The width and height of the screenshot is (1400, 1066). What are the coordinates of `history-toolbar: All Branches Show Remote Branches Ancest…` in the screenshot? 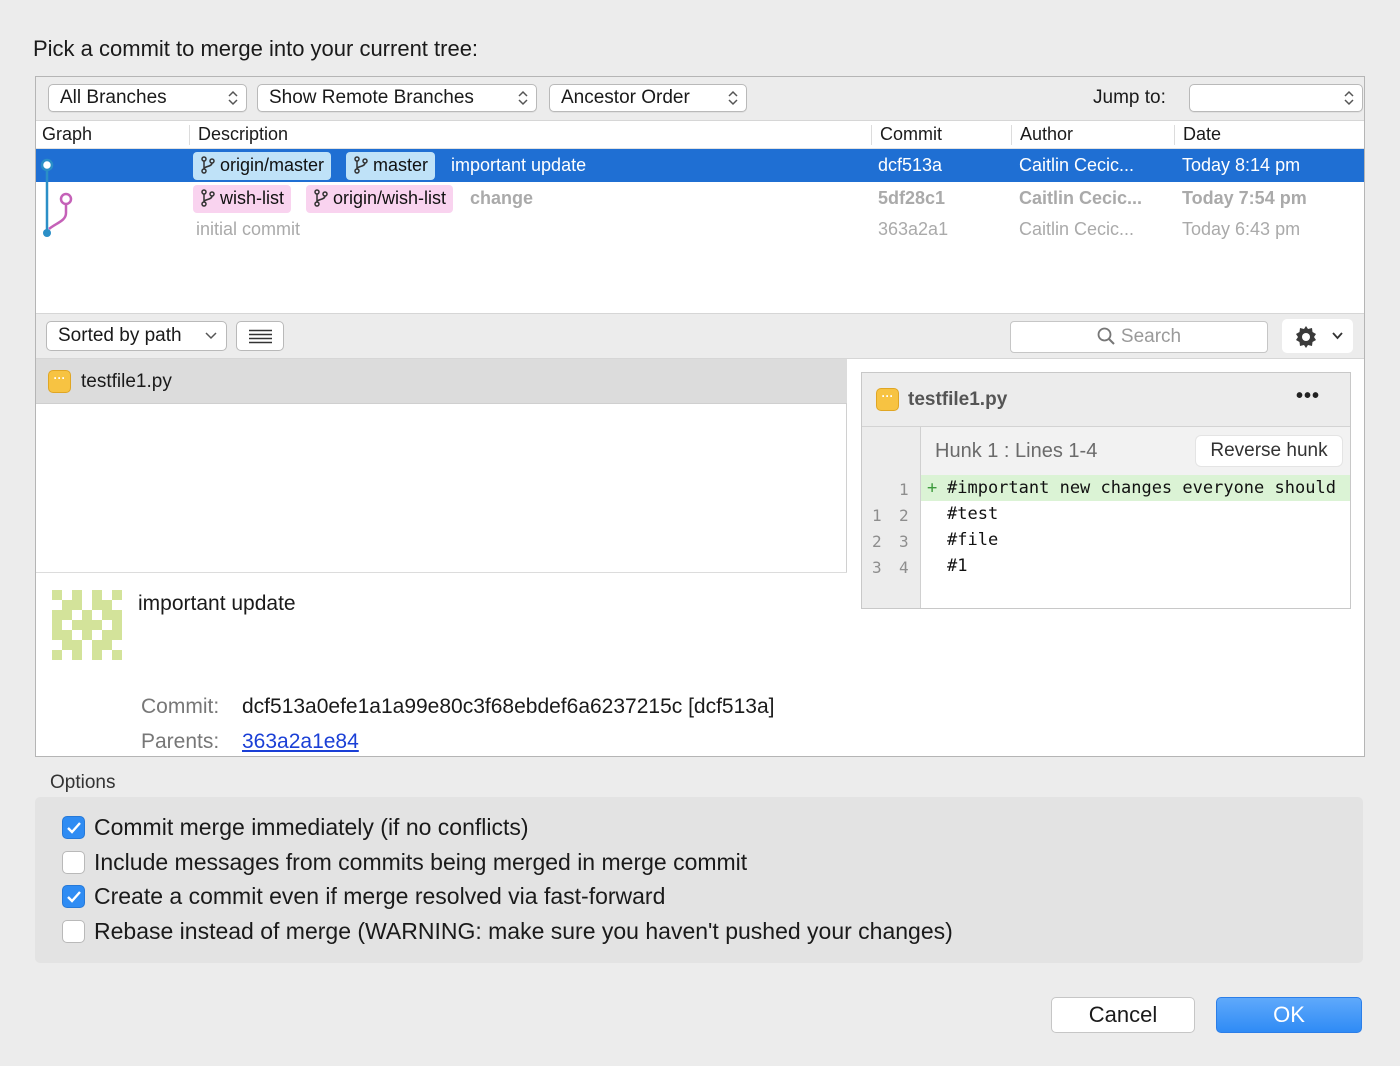 It's located at (700, 99).